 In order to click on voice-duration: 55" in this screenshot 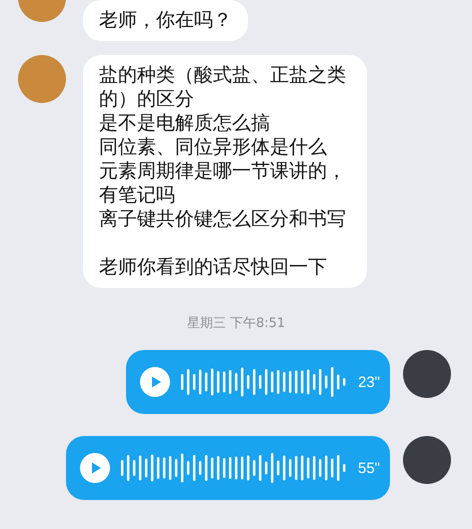, I will do `click(369, 468)`.